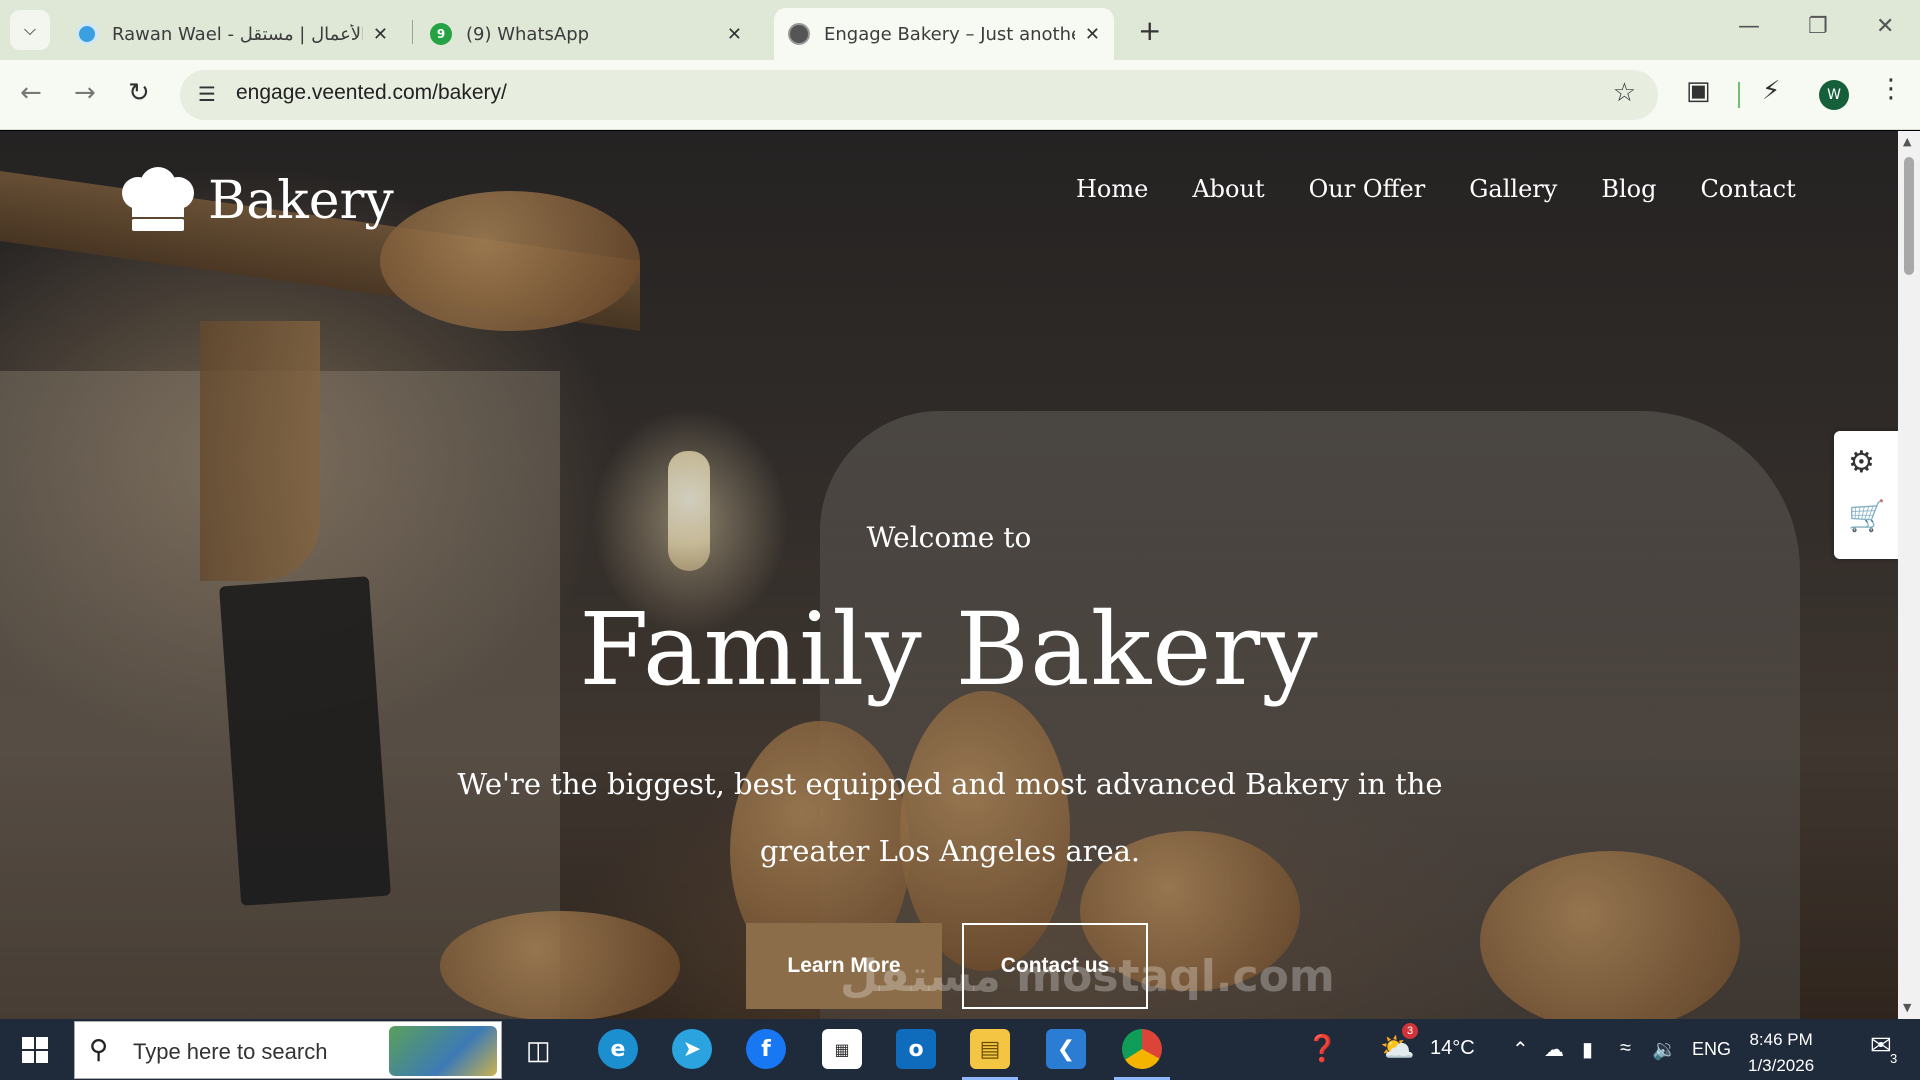 The image size is (1920, 1080). I want to click on tab-engage-bakery: Engage Bakery – Just another E ✕, so click(944, 34).